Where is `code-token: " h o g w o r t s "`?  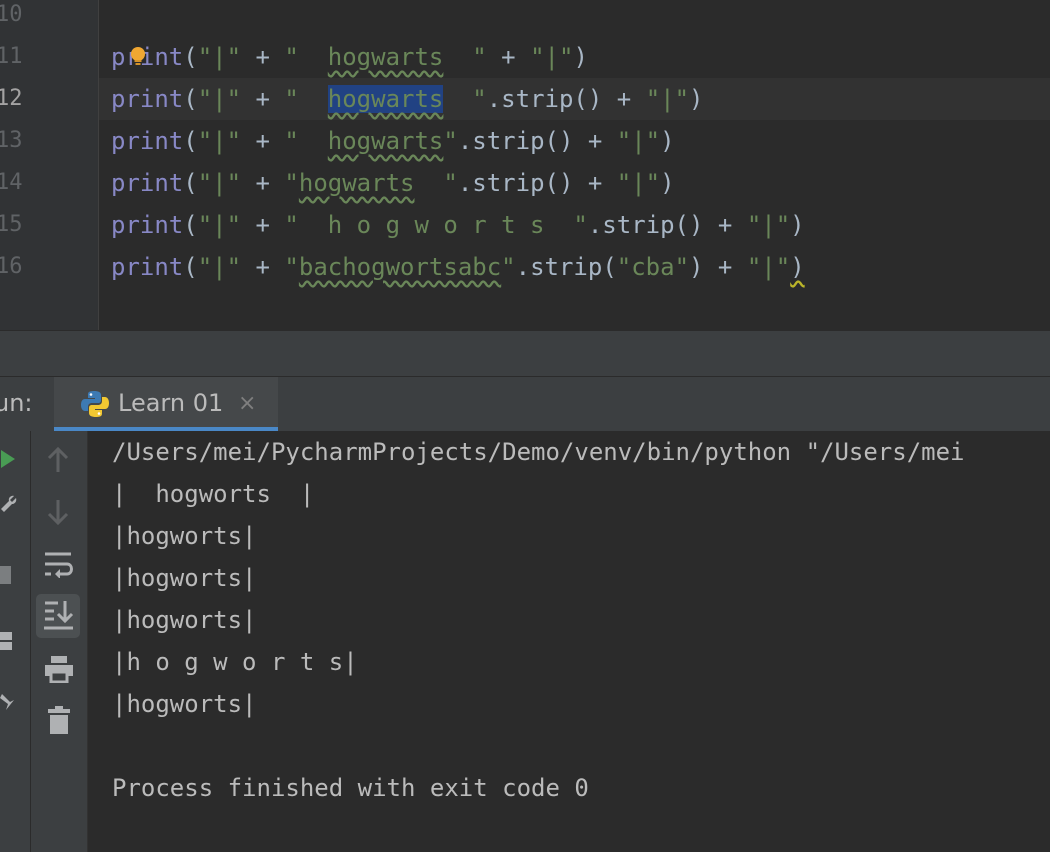 code-token: " h o g w o r t s " is located at coordinates (436, 225).